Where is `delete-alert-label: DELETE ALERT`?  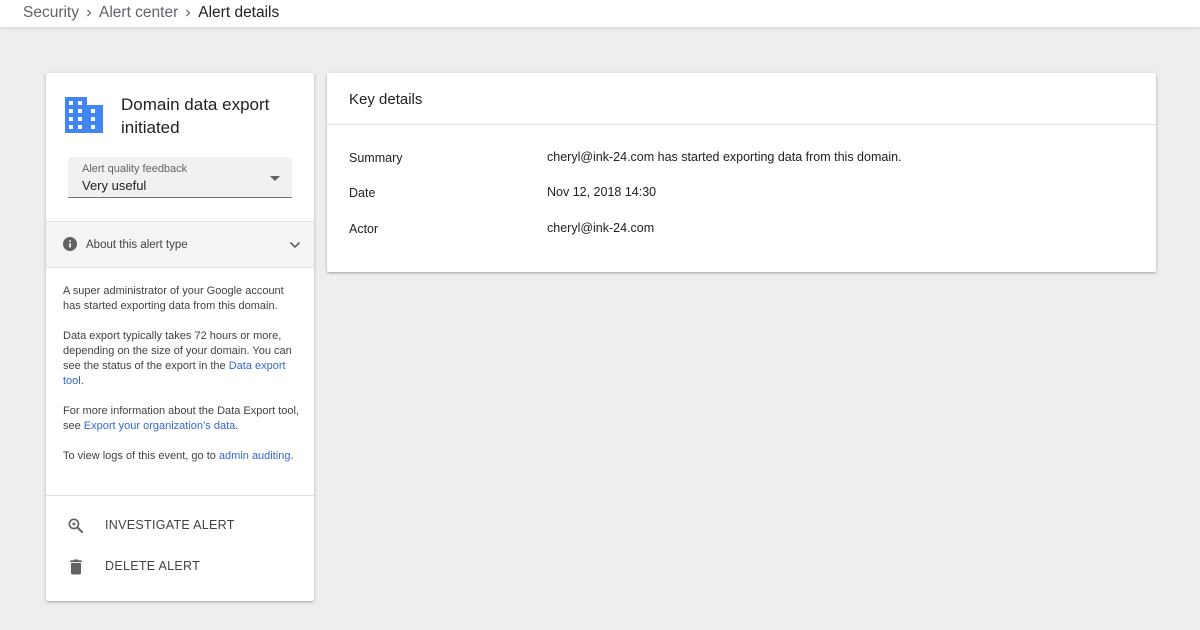 delete-alert-label: DELETE ALERT is located at coordinates (153, 566).